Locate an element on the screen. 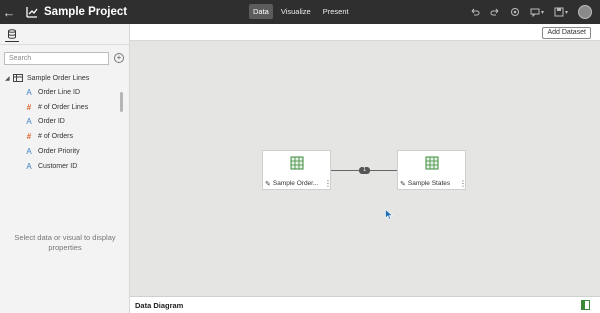  column-item: # # of Orders is located at coordinates (62, 136).